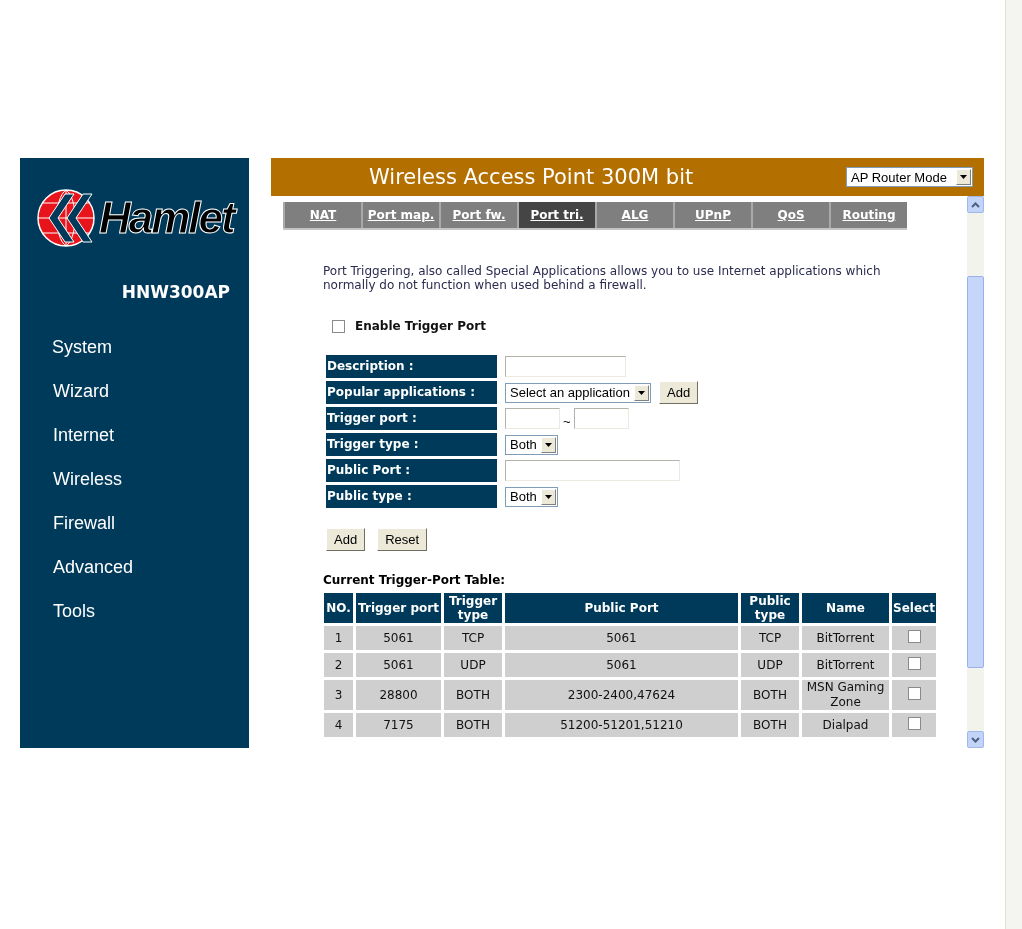 The height and width of the screenshot is (929, 1022). I want to click on table-cell: 1, so click(338, 638).